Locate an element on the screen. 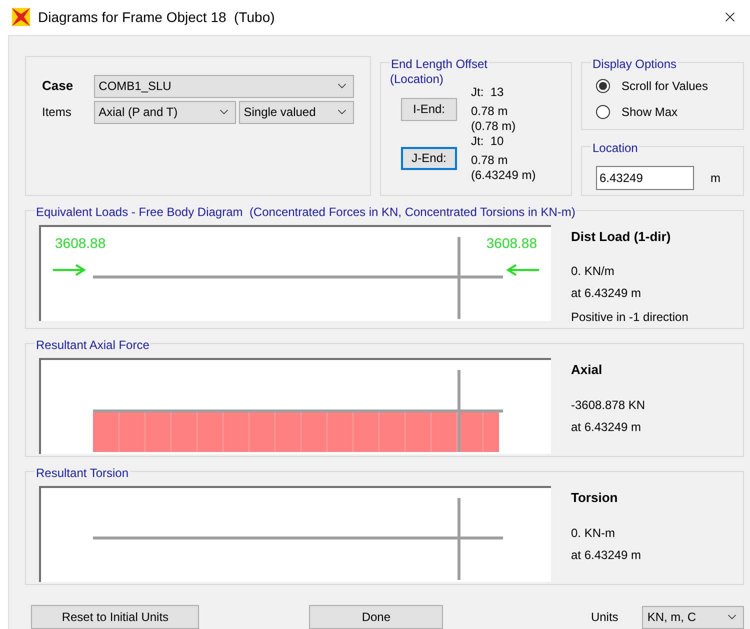  location-value: (0.78 m) is located at coordinates (493, 126).